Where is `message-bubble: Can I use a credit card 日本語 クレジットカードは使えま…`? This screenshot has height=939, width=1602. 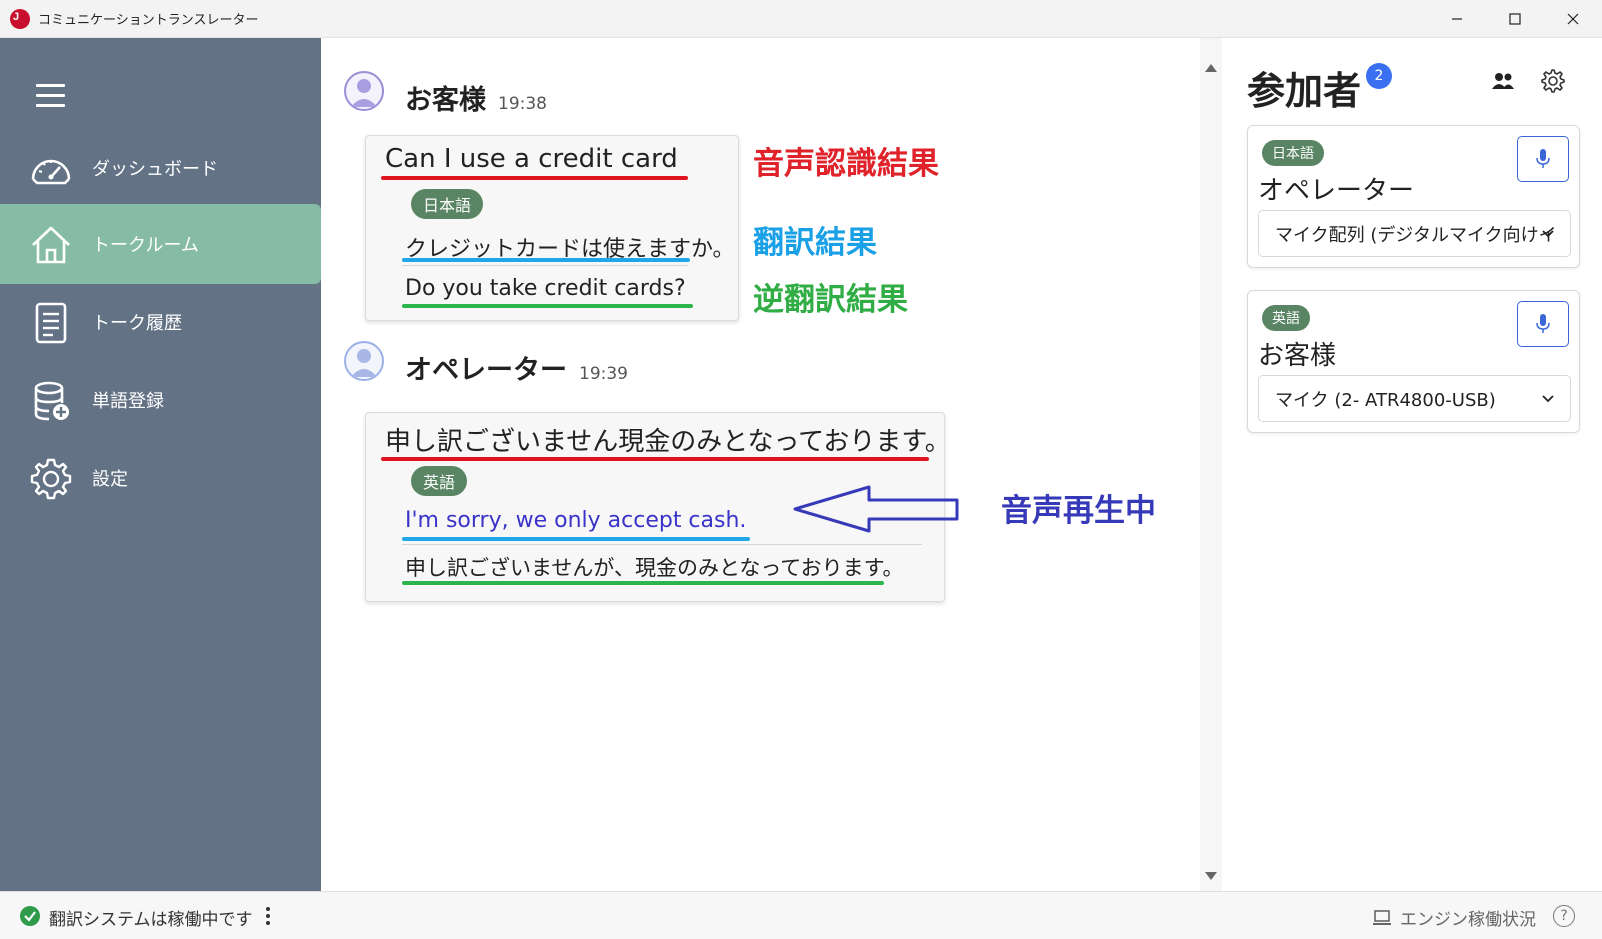 message-bubble: Can I use a credit card 日本語 クレジットカードは使えま… is located at coordinates (552, 228).